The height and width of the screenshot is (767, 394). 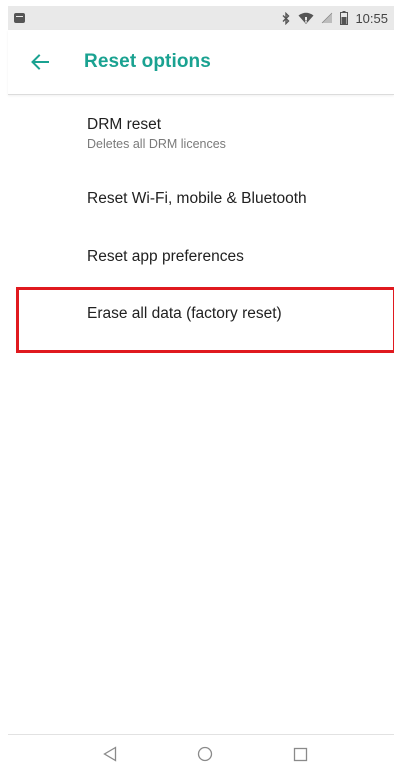 I want to click on status-time: 10:55, so click(x=371, y=18).